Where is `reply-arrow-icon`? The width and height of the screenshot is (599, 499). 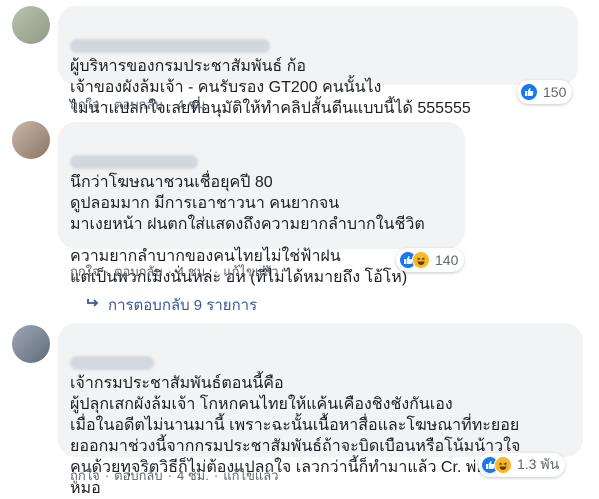
reply-arrow-icon is located at coordinates (93, 305).